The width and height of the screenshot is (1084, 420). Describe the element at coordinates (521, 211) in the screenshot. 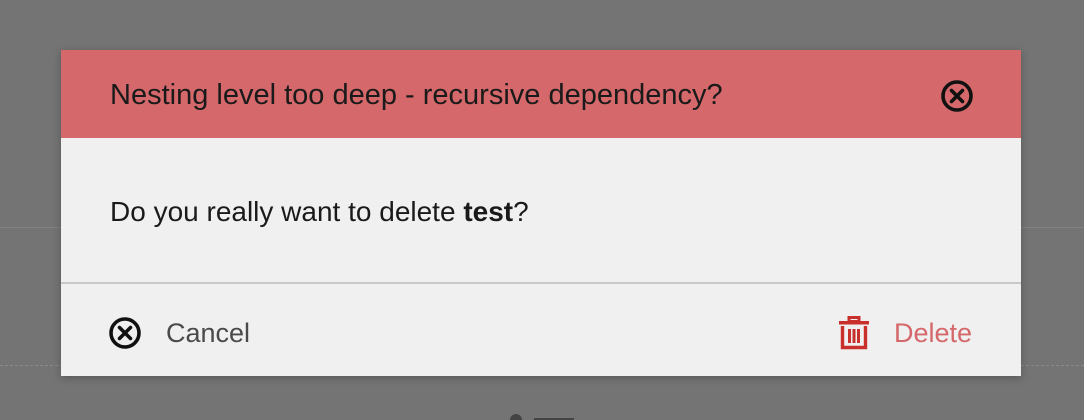

I see `message-suffix: ?` at that location.